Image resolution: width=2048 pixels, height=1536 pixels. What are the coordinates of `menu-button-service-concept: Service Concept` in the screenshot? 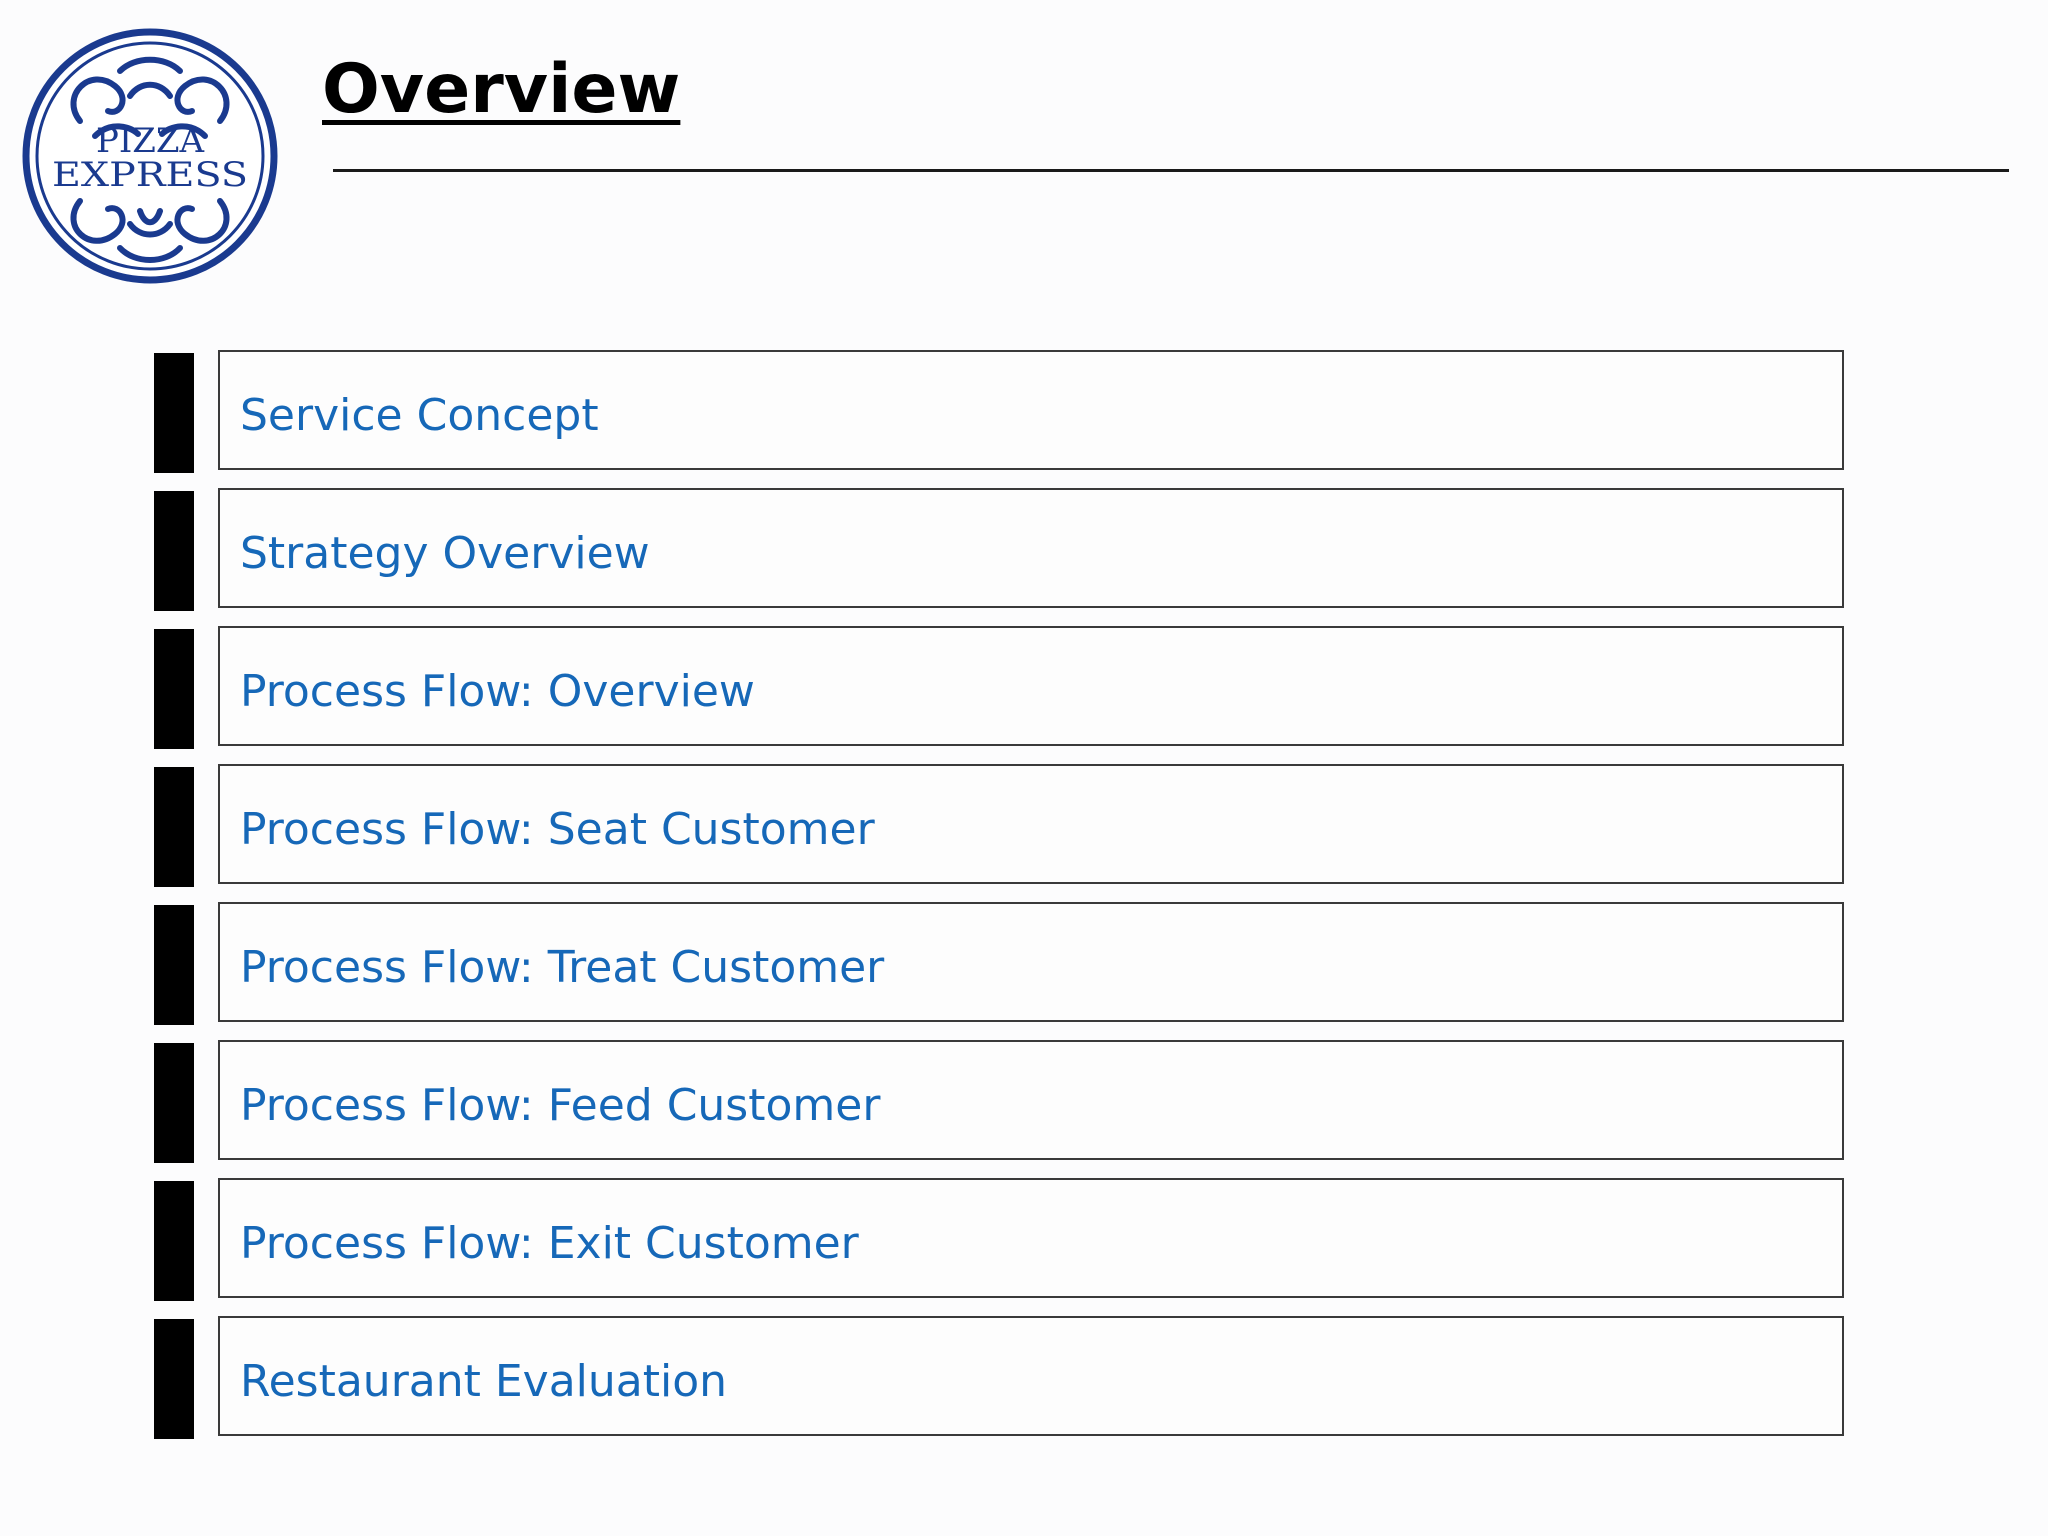 It's located at (1031, 410).